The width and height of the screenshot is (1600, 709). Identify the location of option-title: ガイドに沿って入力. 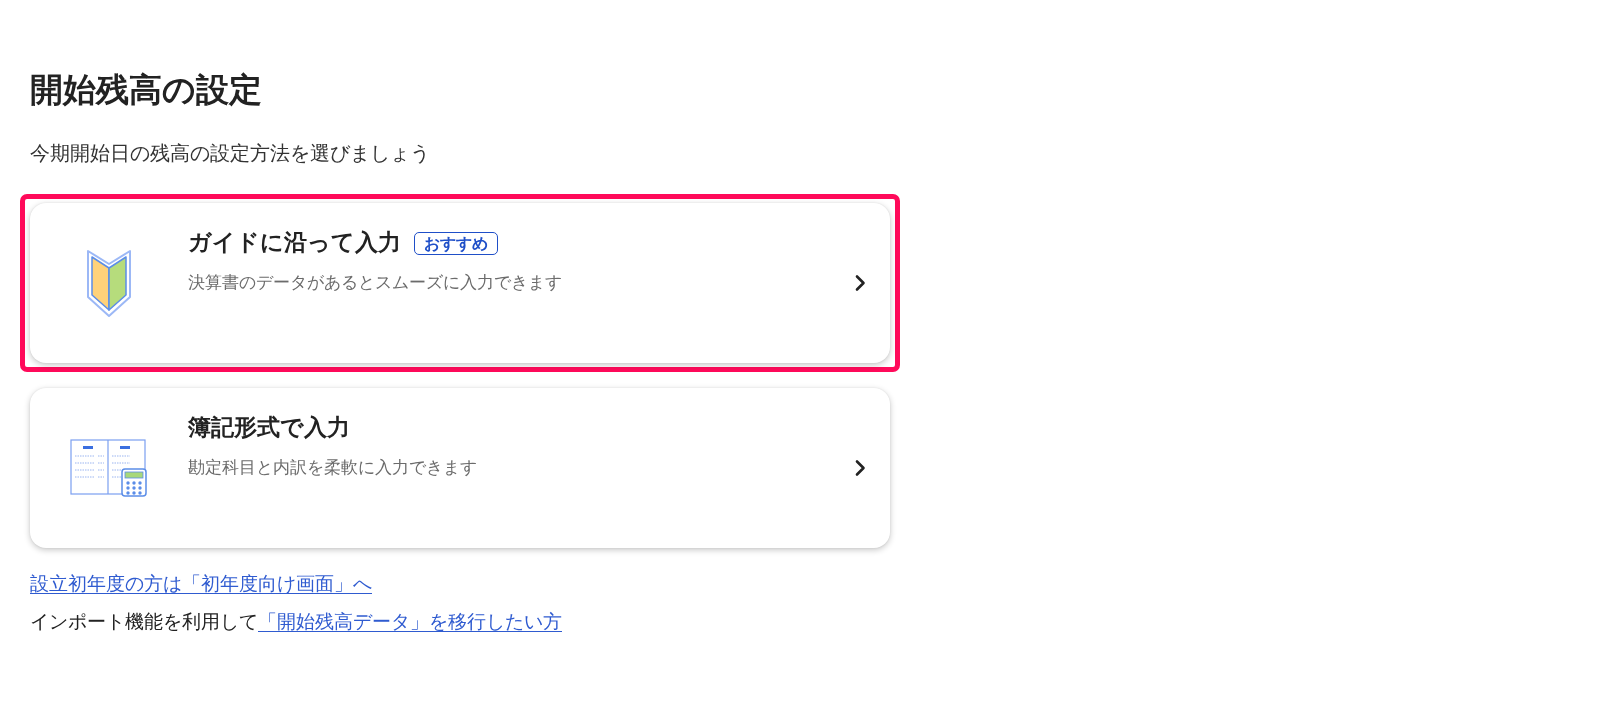
(294, 243).